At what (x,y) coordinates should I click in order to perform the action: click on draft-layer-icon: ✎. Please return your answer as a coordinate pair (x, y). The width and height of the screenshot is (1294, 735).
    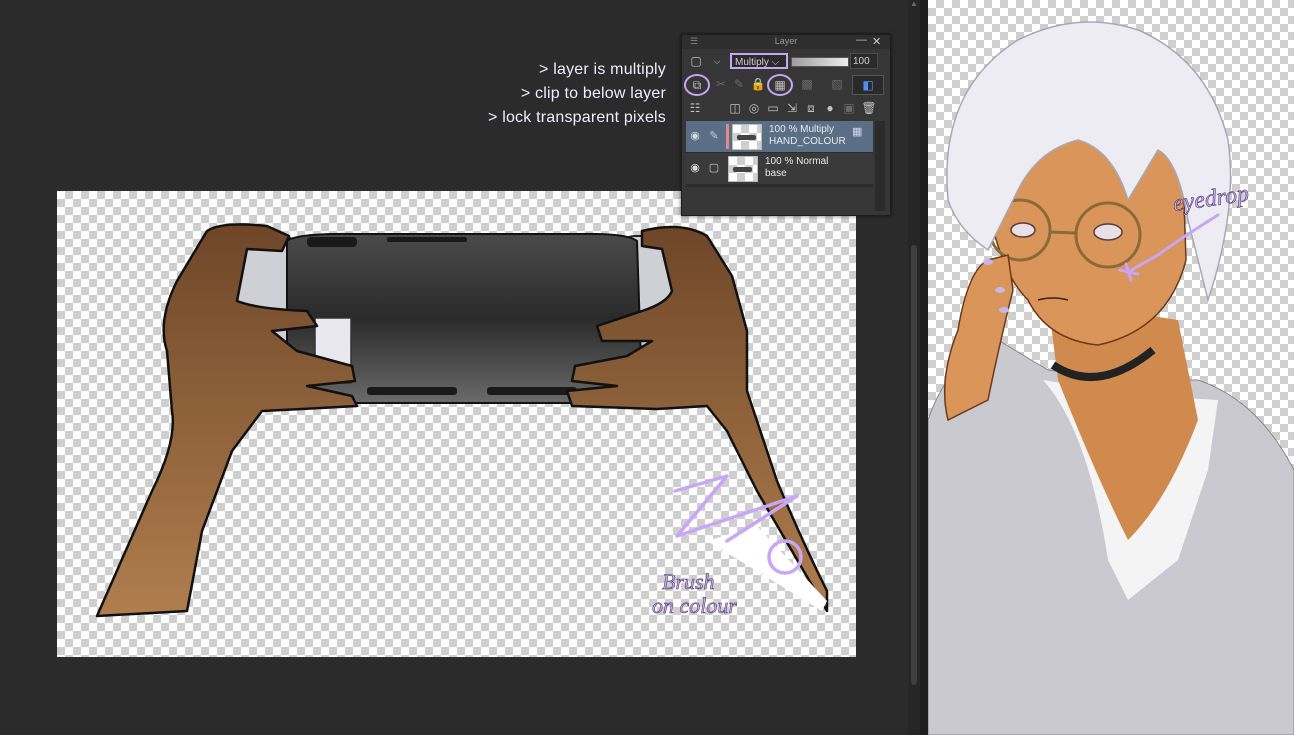
    Looking at the image, I should click on (739, 84).